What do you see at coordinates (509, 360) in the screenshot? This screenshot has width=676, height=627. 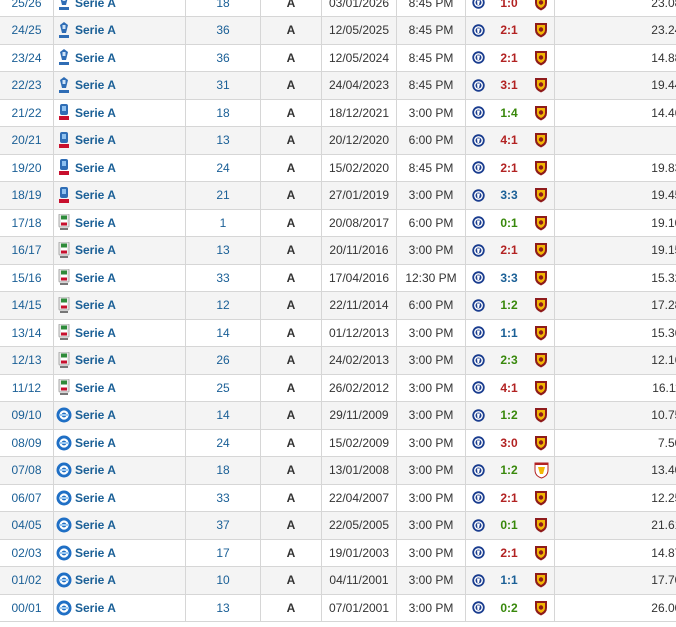 I see `match-result-link: 2:3` at bounding box center [509, 360].